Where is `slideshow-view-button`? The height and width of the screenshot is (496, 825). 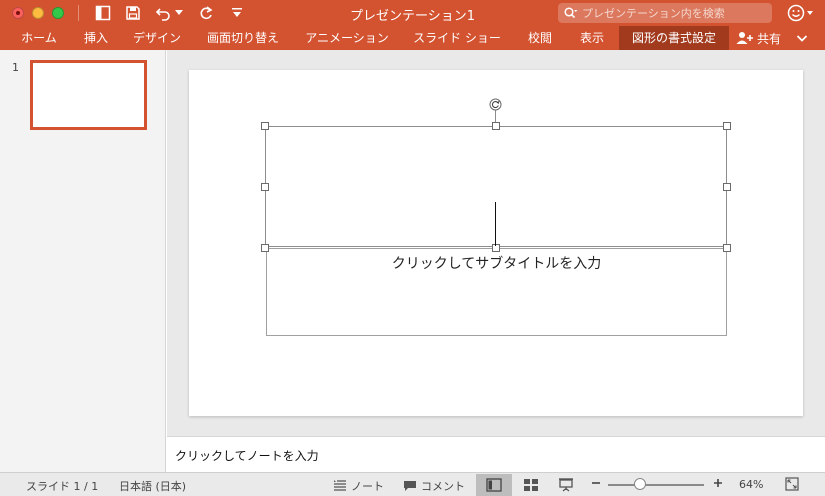
slideshow-view-button is located at coordinates (566, 485).